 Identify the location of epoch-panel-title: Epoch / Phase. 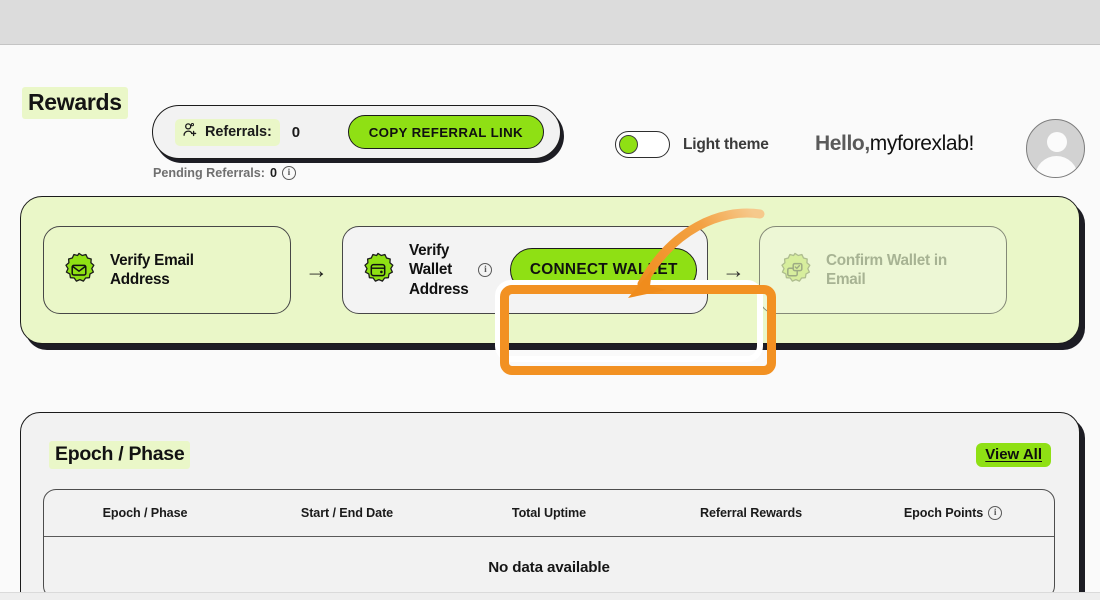
(120, 455).